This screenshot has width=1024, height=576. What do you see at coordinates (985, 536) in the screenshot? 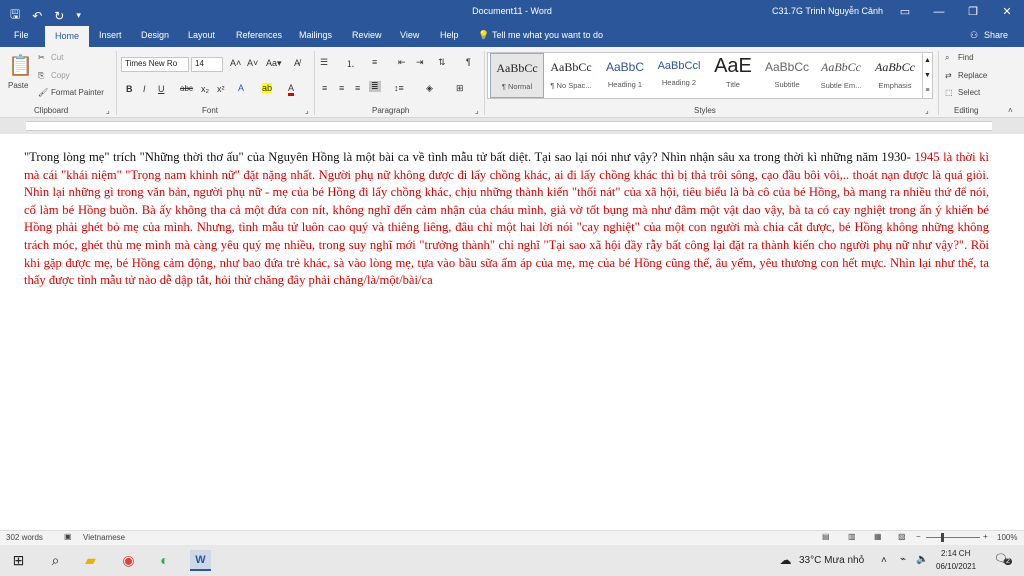
I see `zoom-in-icon: +` at bounding box center [985, 536].